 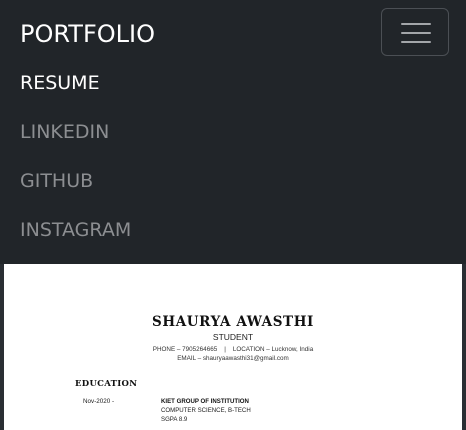 I want to click on resume-name: SHAURYA AWASTHI, so click(x=233, y=322).